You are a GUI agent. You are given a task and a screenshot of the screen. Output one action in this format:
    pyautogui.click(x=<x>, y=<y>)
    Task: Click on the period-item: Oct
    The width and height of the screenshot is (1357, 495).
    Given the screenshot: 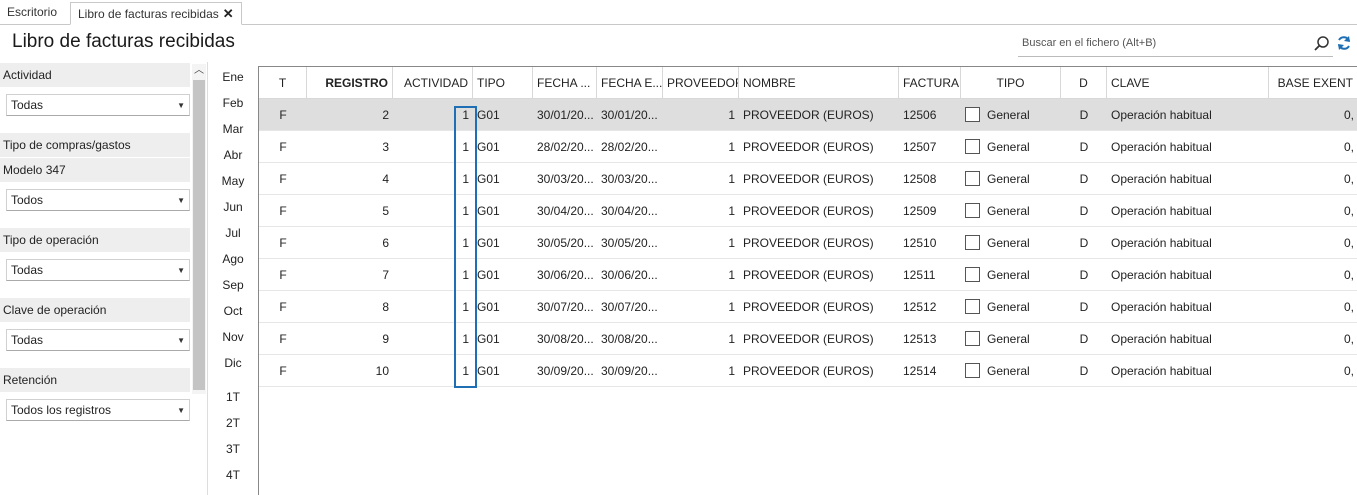 What is the action you would take?
    pyautogui.click(x=233, y=311)
    